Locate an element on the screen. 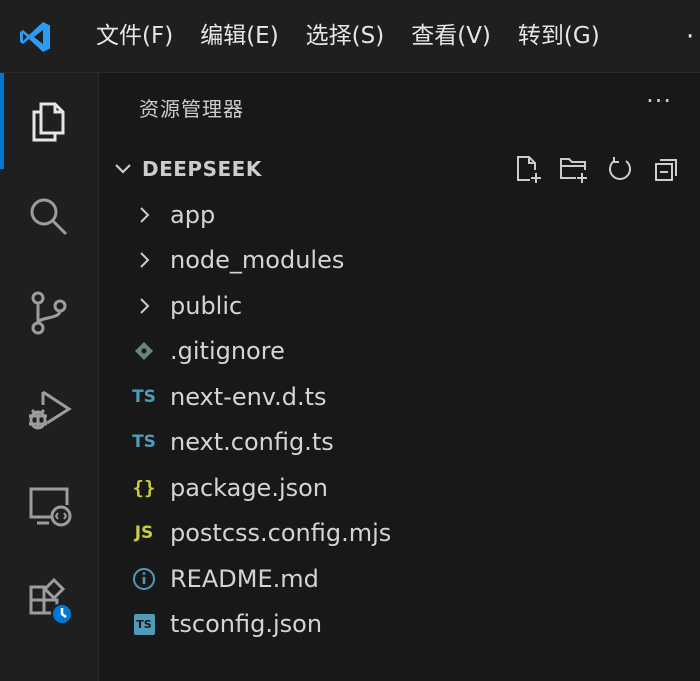 This screenshot has width=700, height=681. workspace-title: DEEPSEEK is located at coordinates (202, 169).